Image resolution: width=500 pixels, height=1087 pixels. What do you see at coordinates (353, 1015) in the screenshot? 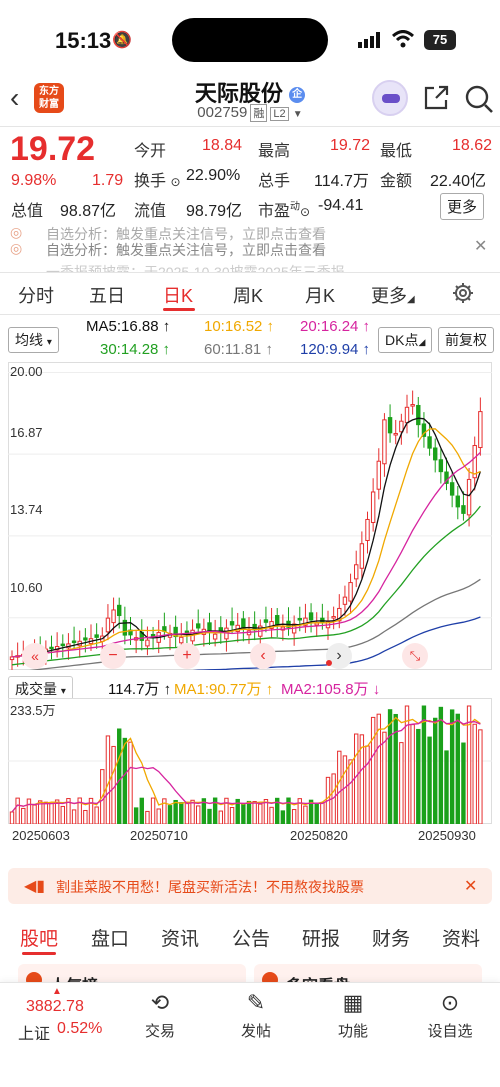
I see `nav-functions: ▦ 功能` at bounding box center [353, 1015].